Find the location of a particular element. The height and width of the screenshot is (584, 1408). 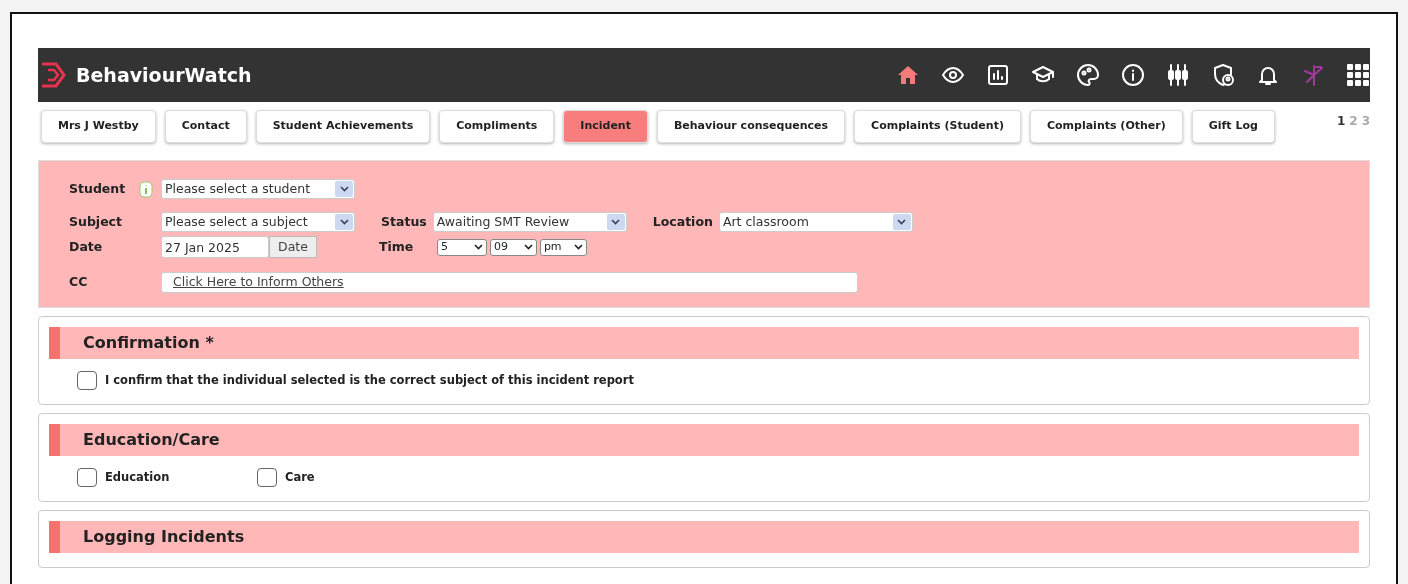

section-header: Confirmation * is located at coordinates (704, 343).